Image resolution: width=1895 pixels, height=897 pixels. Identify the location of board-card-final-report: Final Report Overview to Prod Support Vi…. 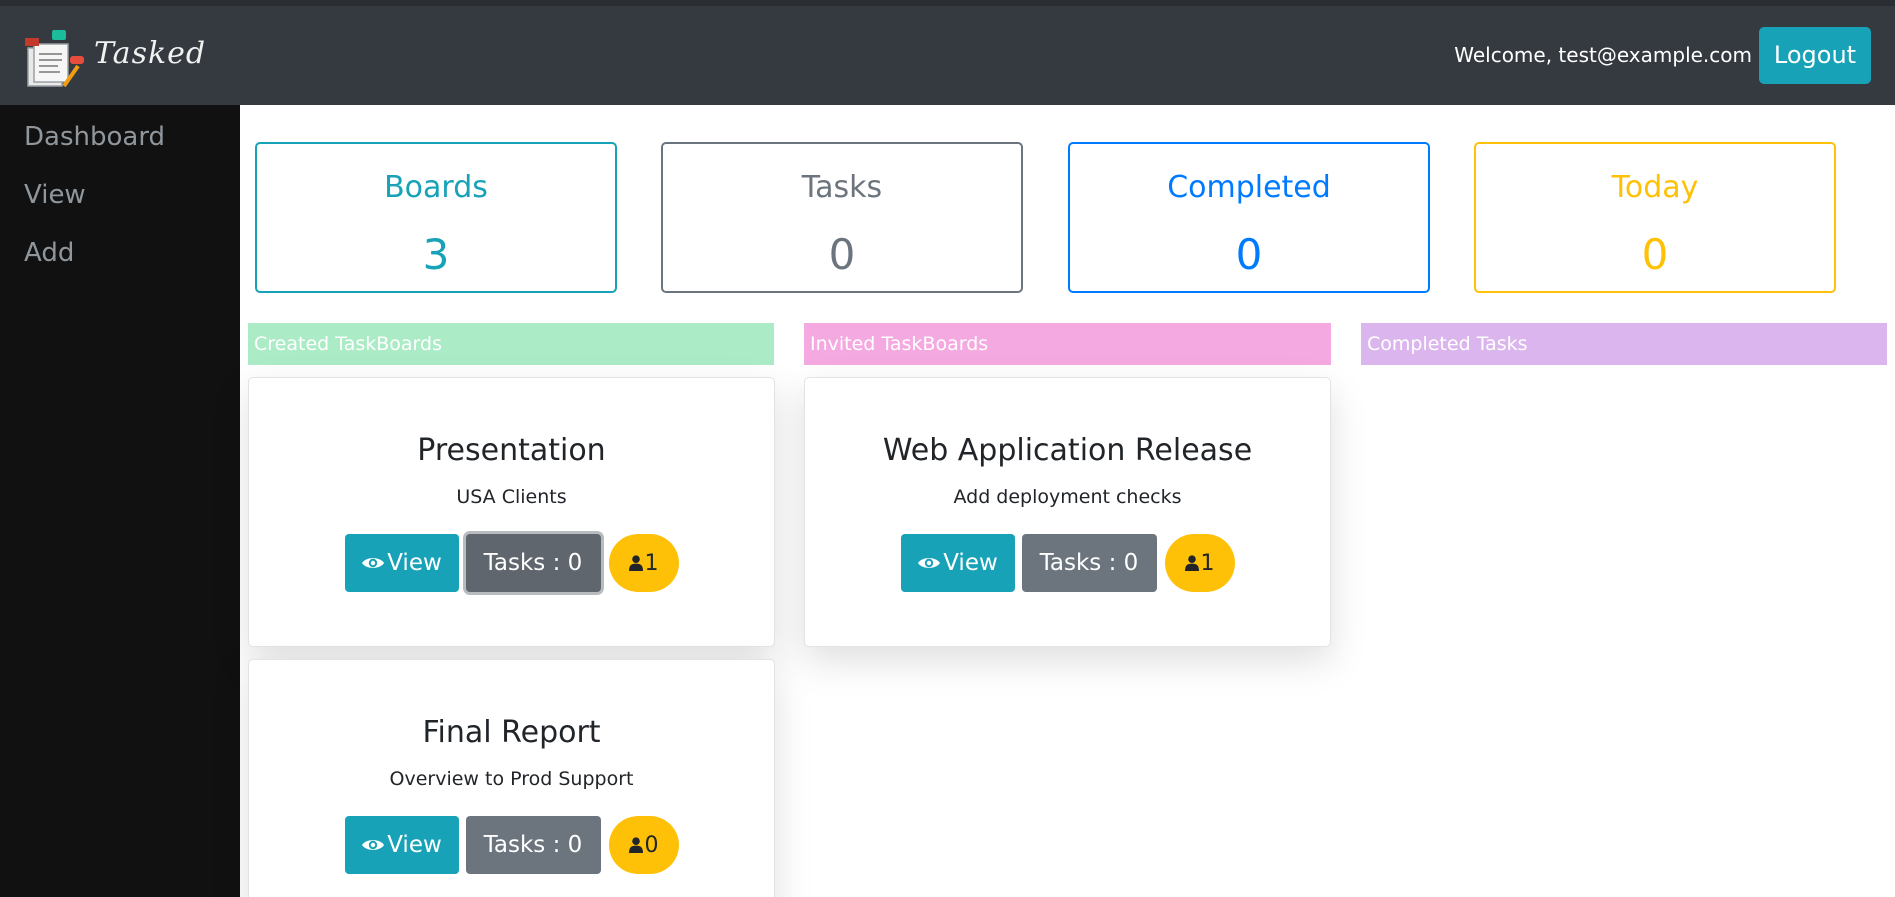
(511, 778).